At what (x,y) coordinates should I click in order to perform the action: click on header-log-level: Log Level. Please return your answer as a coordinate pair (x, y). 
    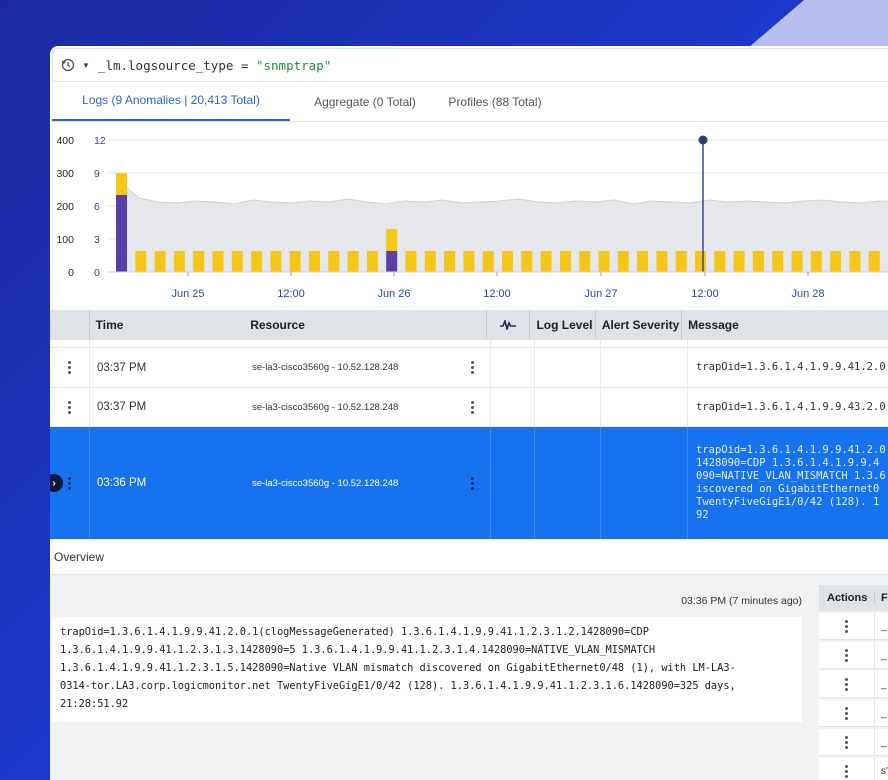
    Looking at the image, I should click on (563, 325).